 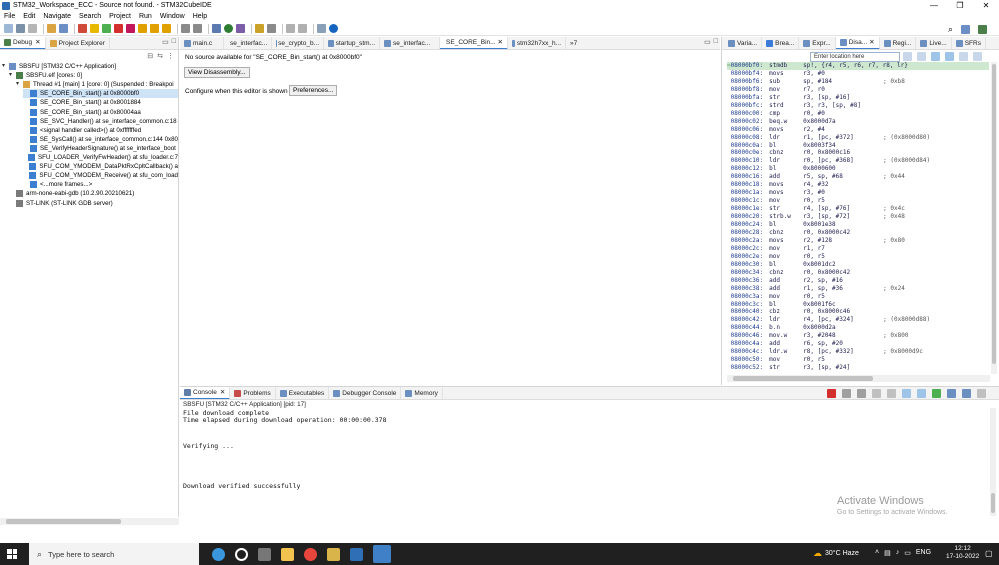 I want to click on disassembly-line: 08000c06: movs r2, #4, so click(x=858, y=130).